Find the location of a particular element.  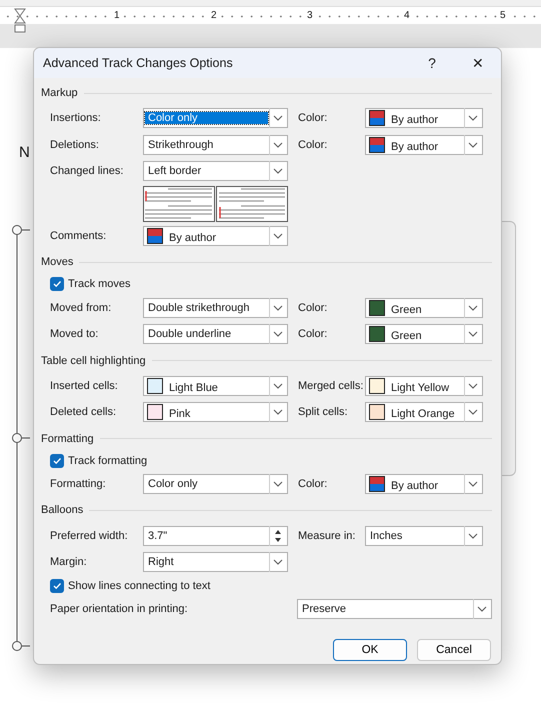

close-button: ✕ is located at coordinates (478, 63).